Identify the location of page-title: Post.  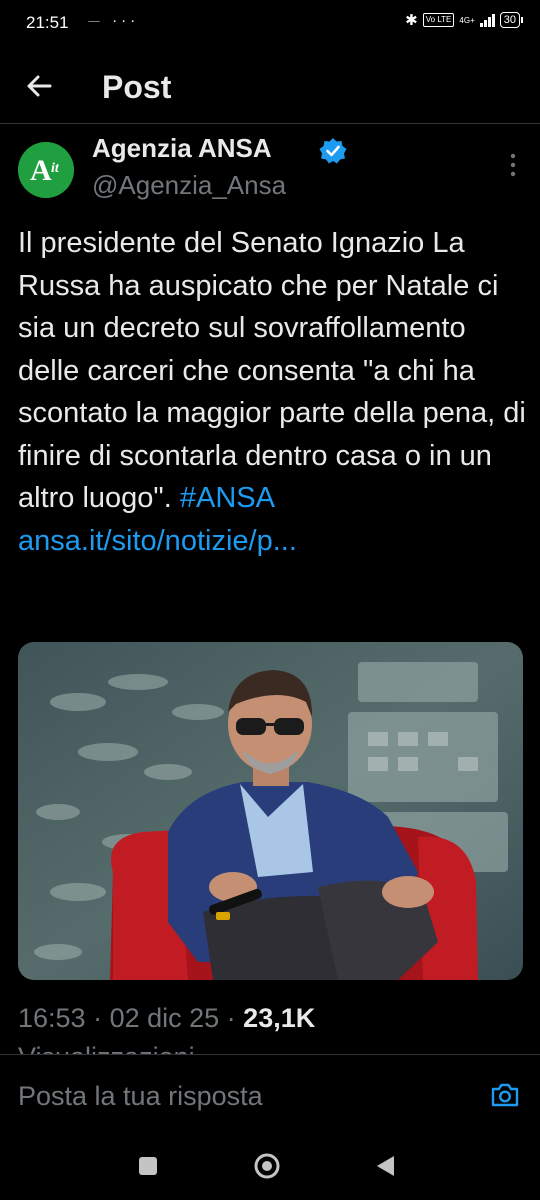
(137, 87).